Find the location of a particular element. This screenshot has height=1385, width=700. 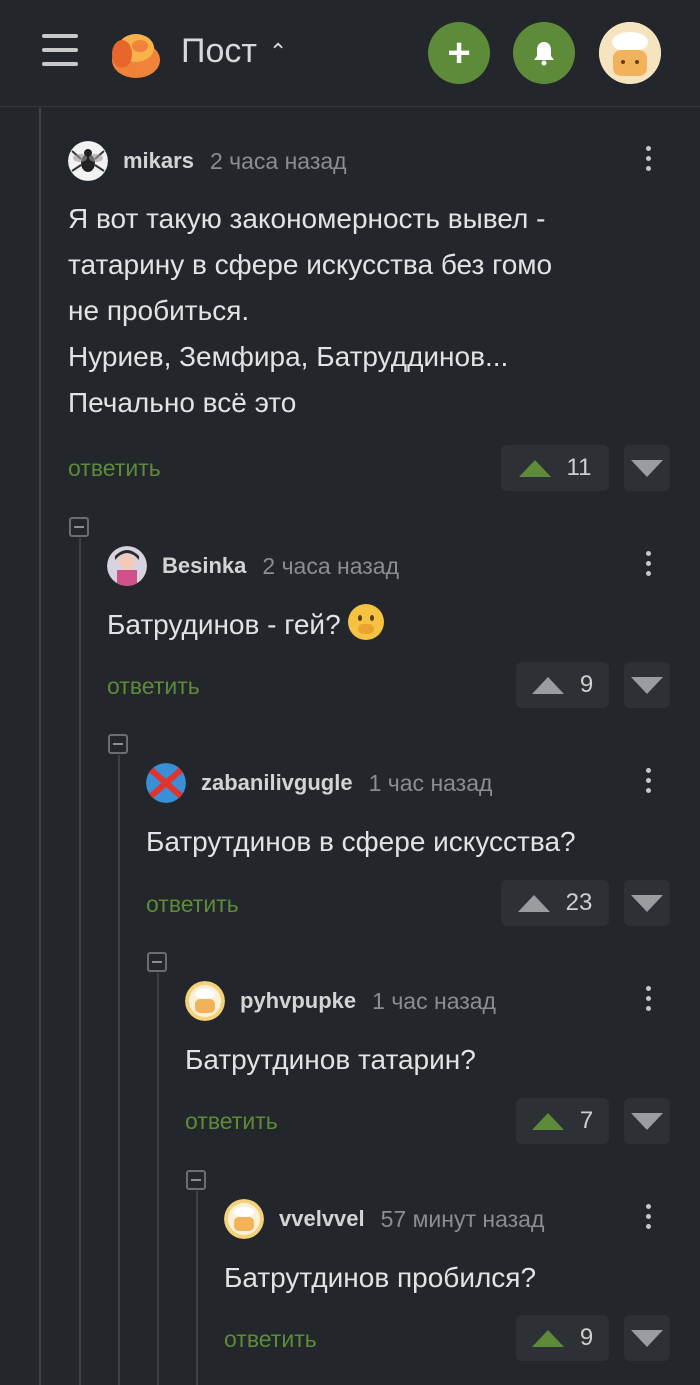

add-post-button: + is located at coordinates (459, 53).